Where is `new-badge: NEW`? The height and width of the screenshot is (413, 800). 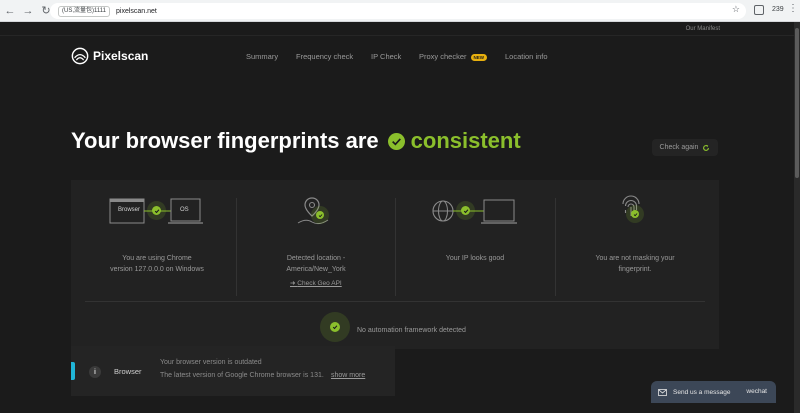 new-badge: NEW is located at coordinates (479, 57).